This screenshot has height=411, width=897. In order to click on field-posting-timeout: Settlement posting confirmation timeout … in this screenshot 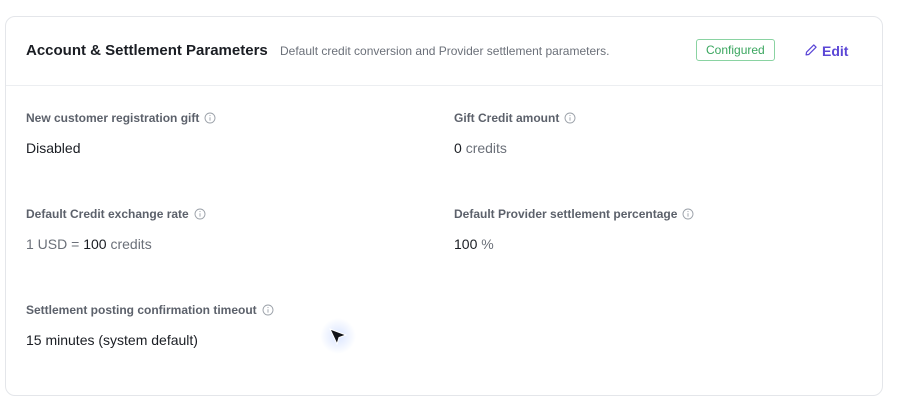, I will do `click(150, 325)`.